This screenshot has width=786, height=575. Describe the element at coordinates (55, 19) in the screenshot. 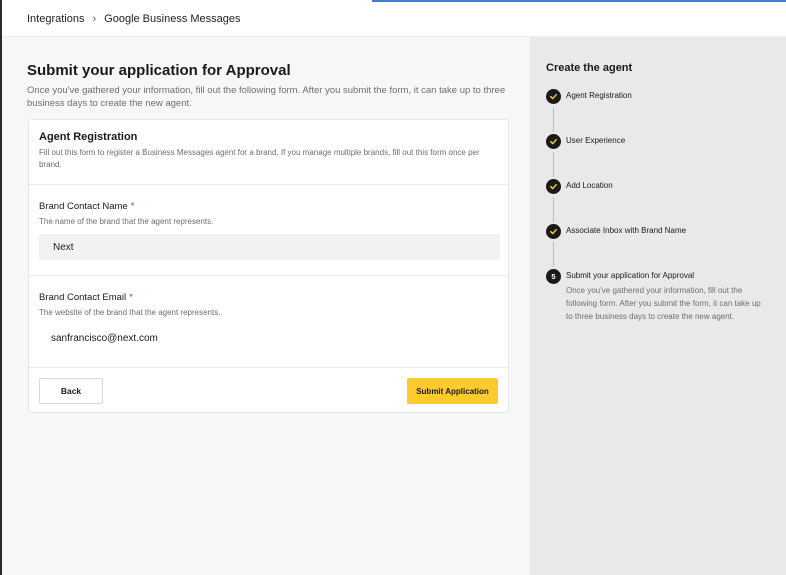

I see `breadcrumb-integrations: Integrations` at that location.